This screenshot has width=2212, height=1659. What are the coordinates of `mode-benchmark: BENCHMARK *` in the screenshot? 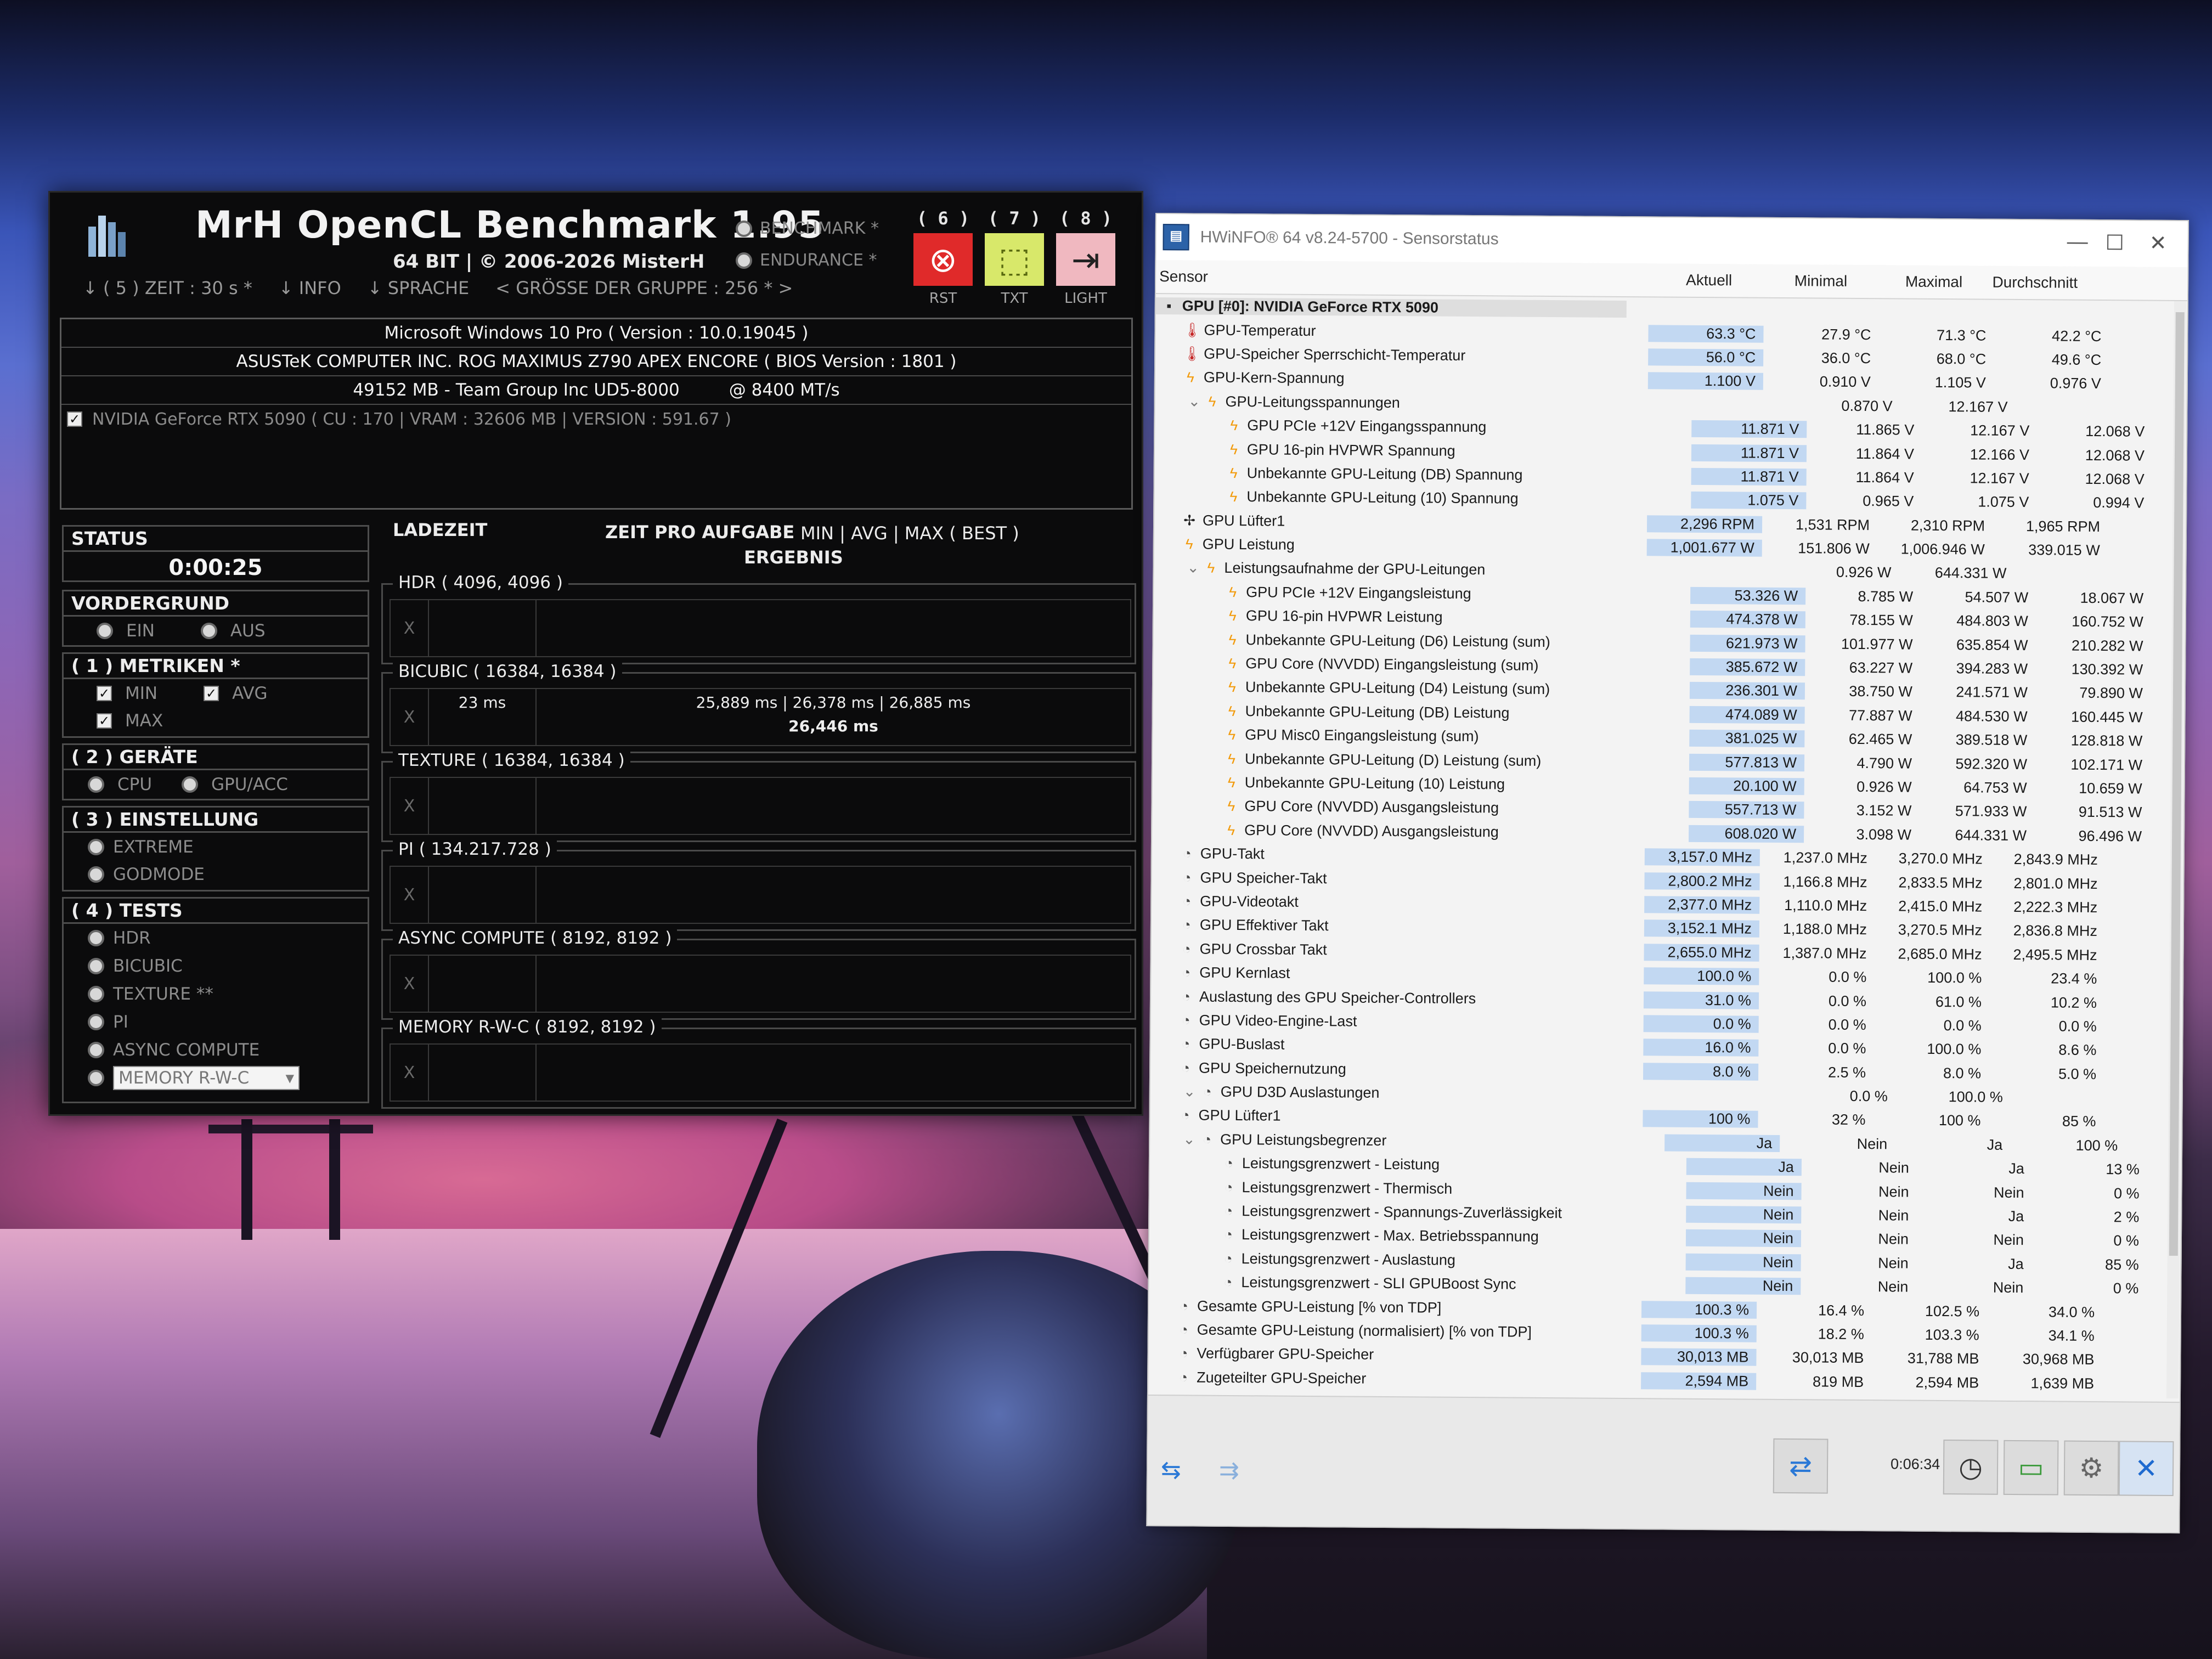 It's located at (807, 229).